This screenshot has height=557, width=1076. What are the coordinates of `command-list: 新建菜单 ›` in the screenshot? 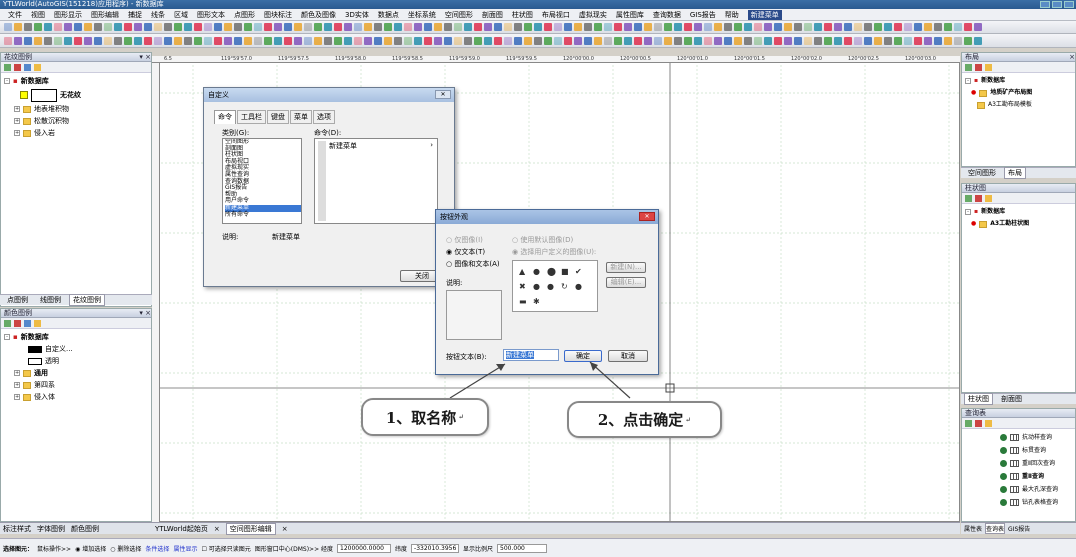 It's located at (376, 181).